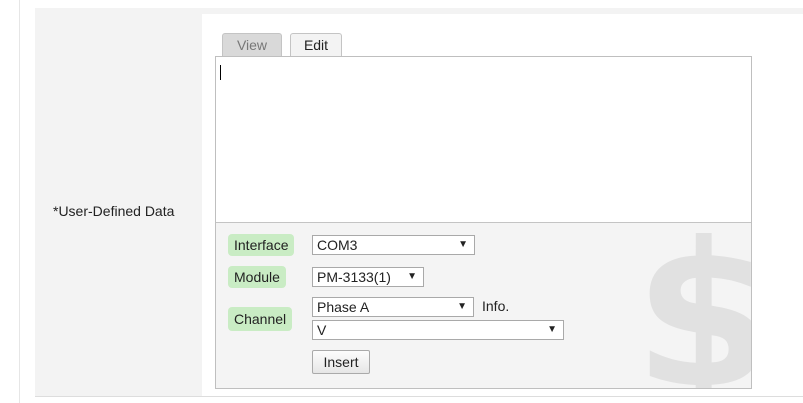 The width and height of the screenshot is (803, 403). I want to click on interface-select-value: COM3, so click(337, 245).